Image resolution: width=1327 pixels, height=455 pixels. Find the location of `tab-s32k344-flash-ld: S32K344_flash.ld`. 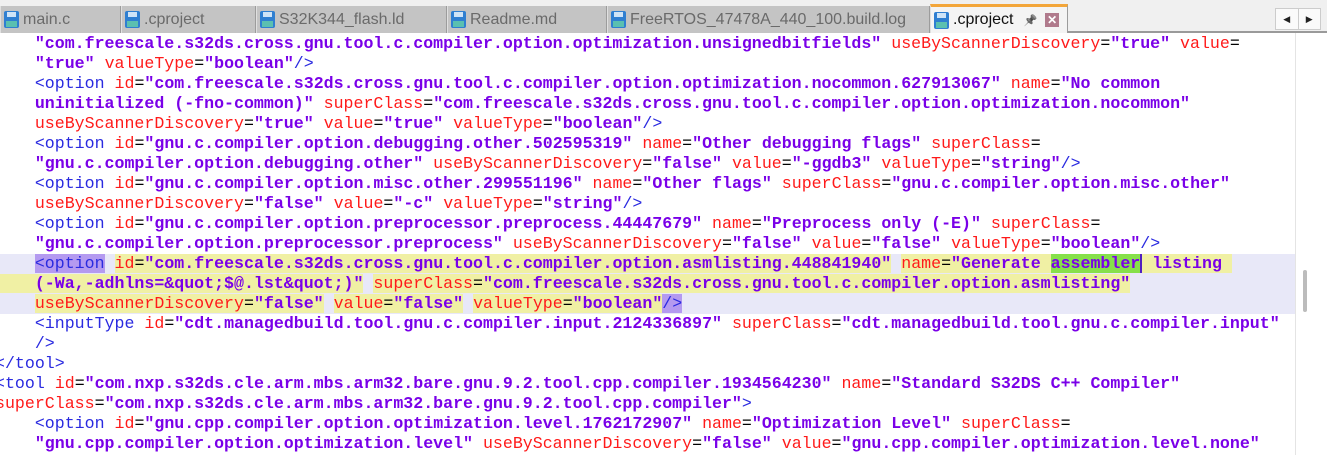

tab-s32k344-flash-ld: S32K344_flash.ld is located at coordinates (351, 19).